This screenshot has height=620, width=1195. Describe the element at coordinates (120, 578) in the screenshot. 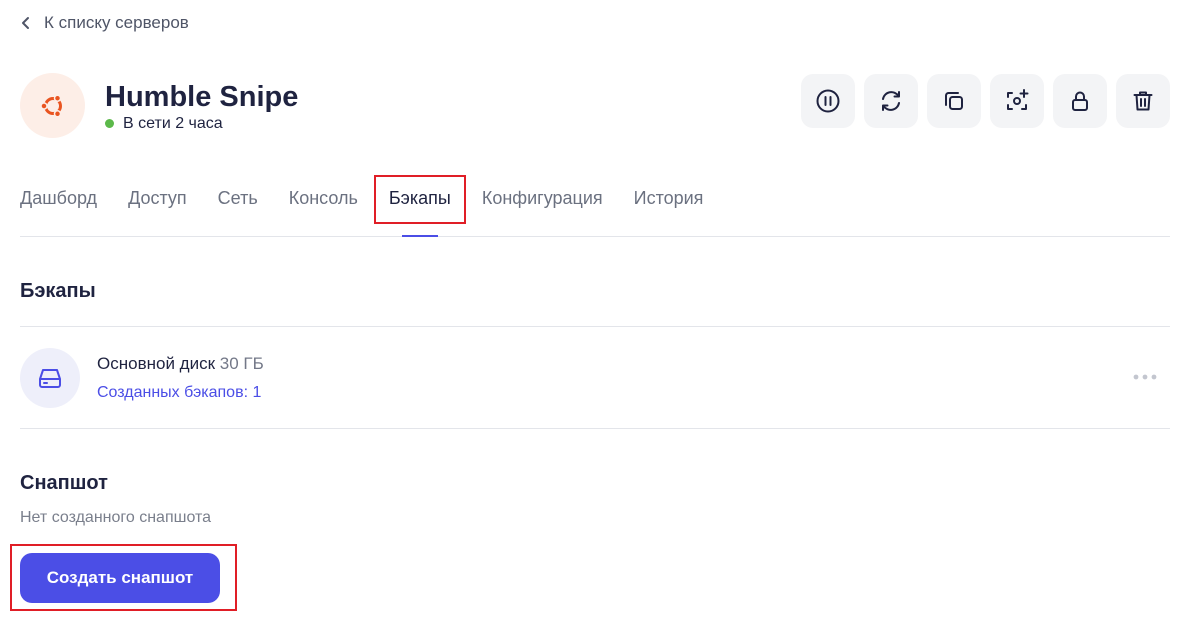

I see `create-snapshot-button: Создать снапшот` at that location.